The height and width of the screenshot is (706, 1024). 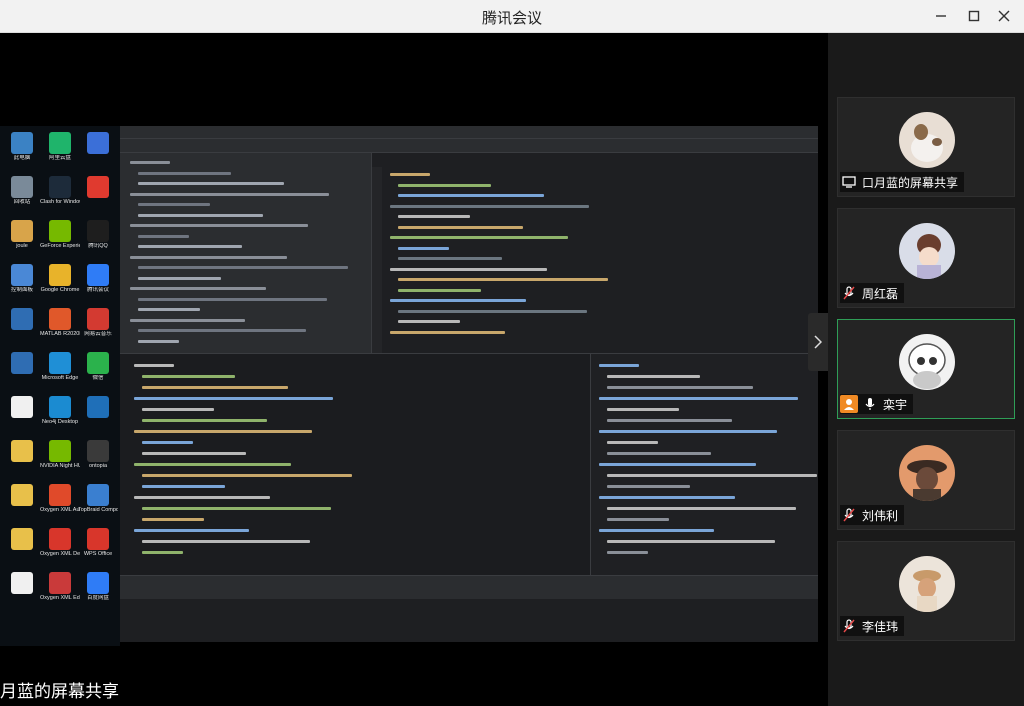 I want to click on participant-tile-speaking: 栾宇, so click(x=926, y=369).